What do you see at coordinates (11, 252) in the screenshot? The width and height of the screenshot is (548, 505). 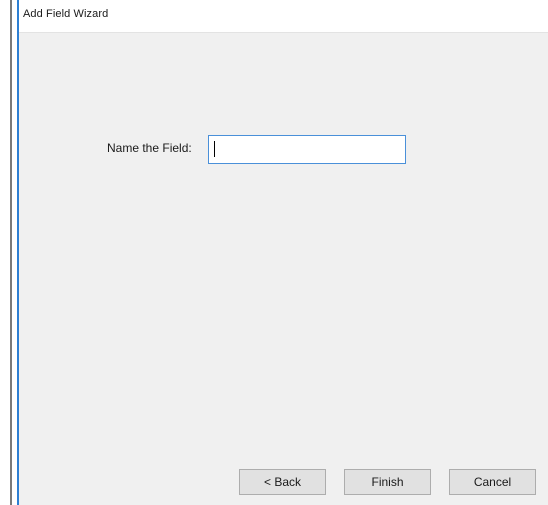 I see `background-divider` at bounding box center [11, 252].